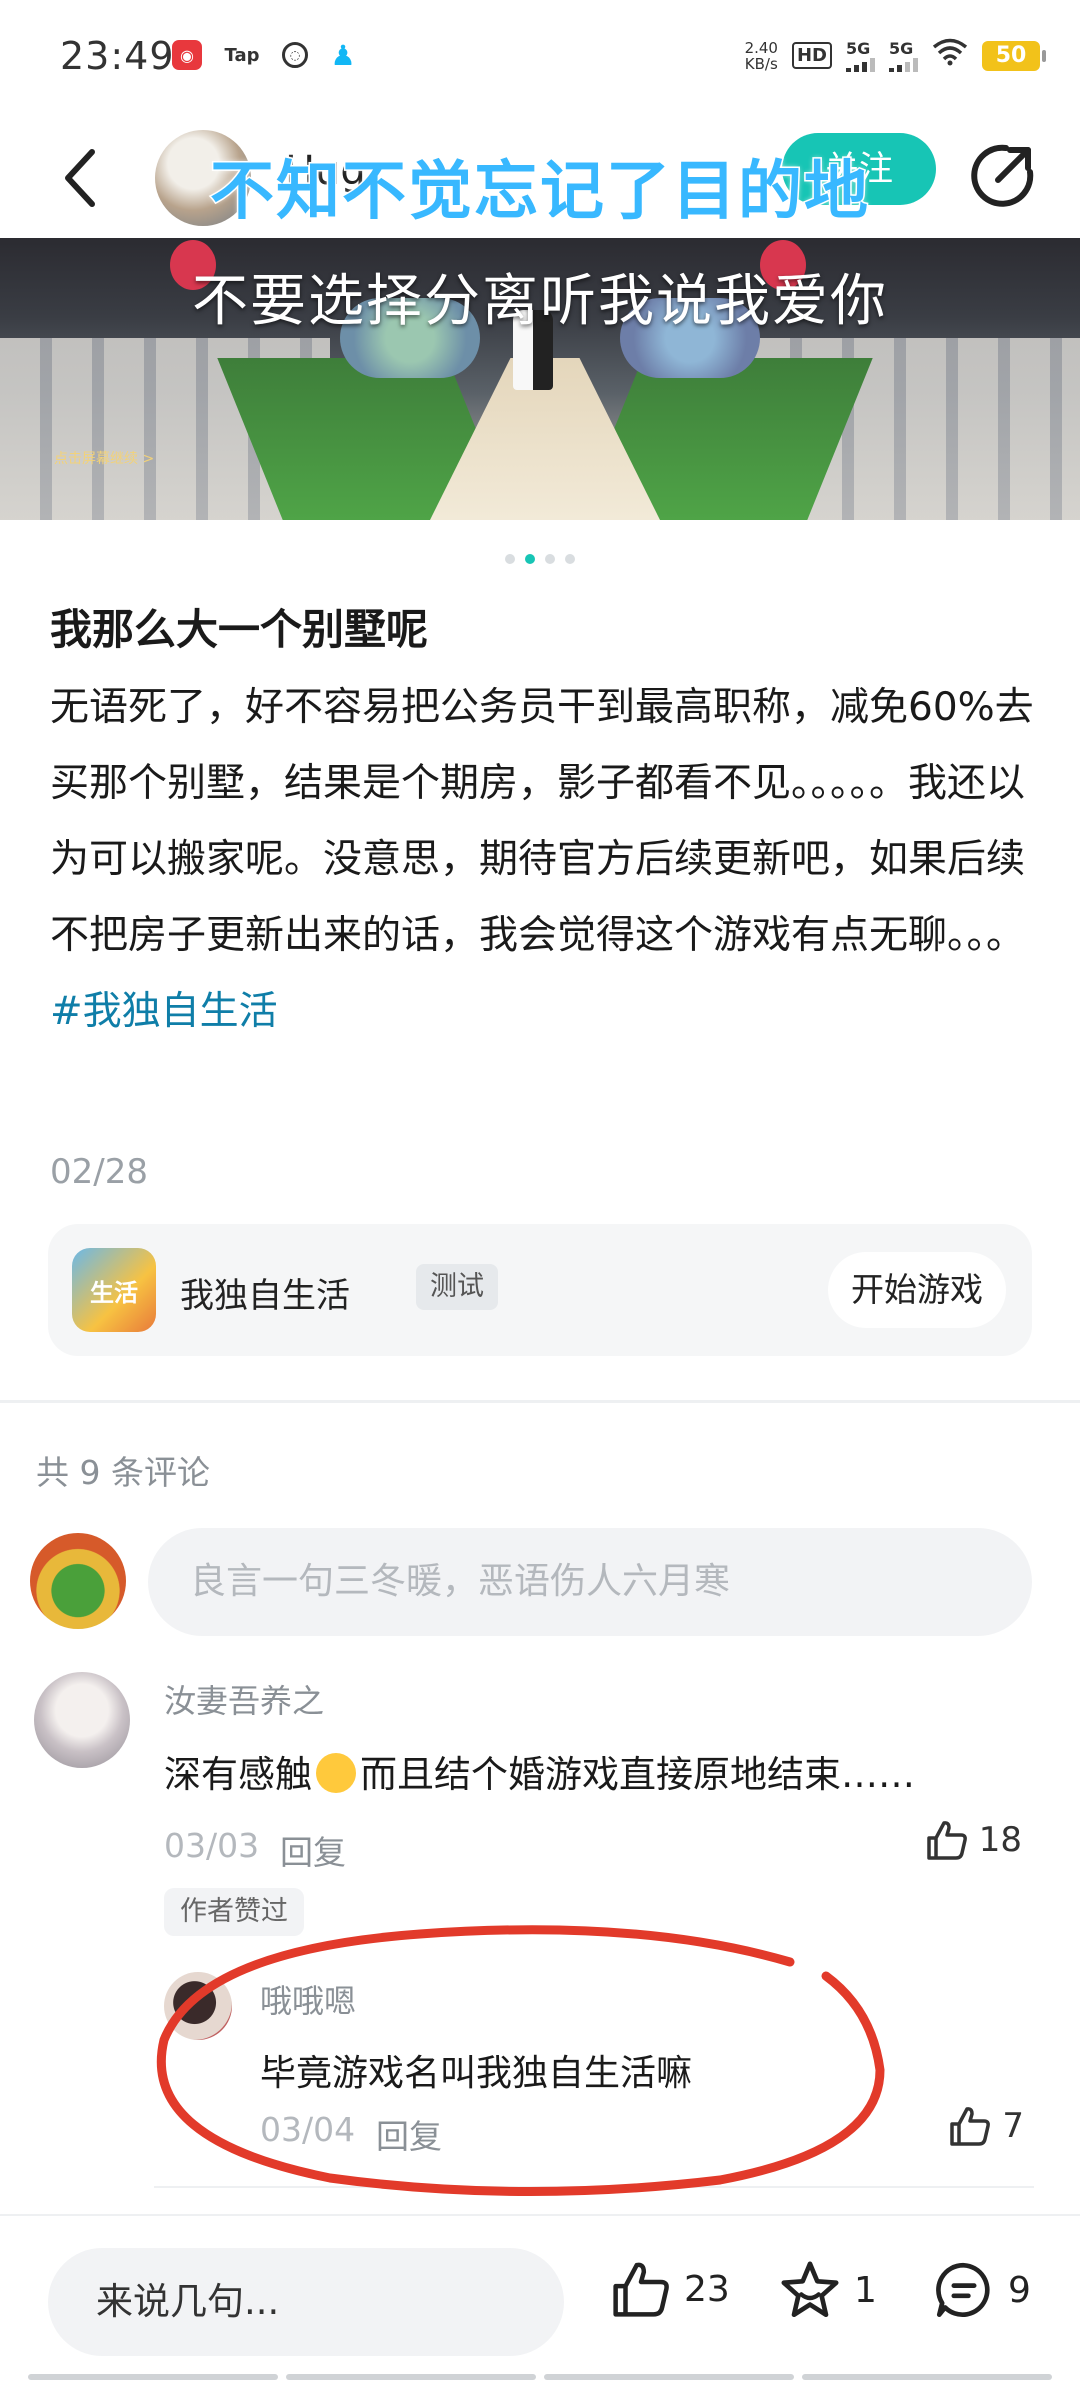  What do you see at coordinates (295, 55) in the screenshot?
I see `ring-icon: ◌` at bounding box center [295, 55].